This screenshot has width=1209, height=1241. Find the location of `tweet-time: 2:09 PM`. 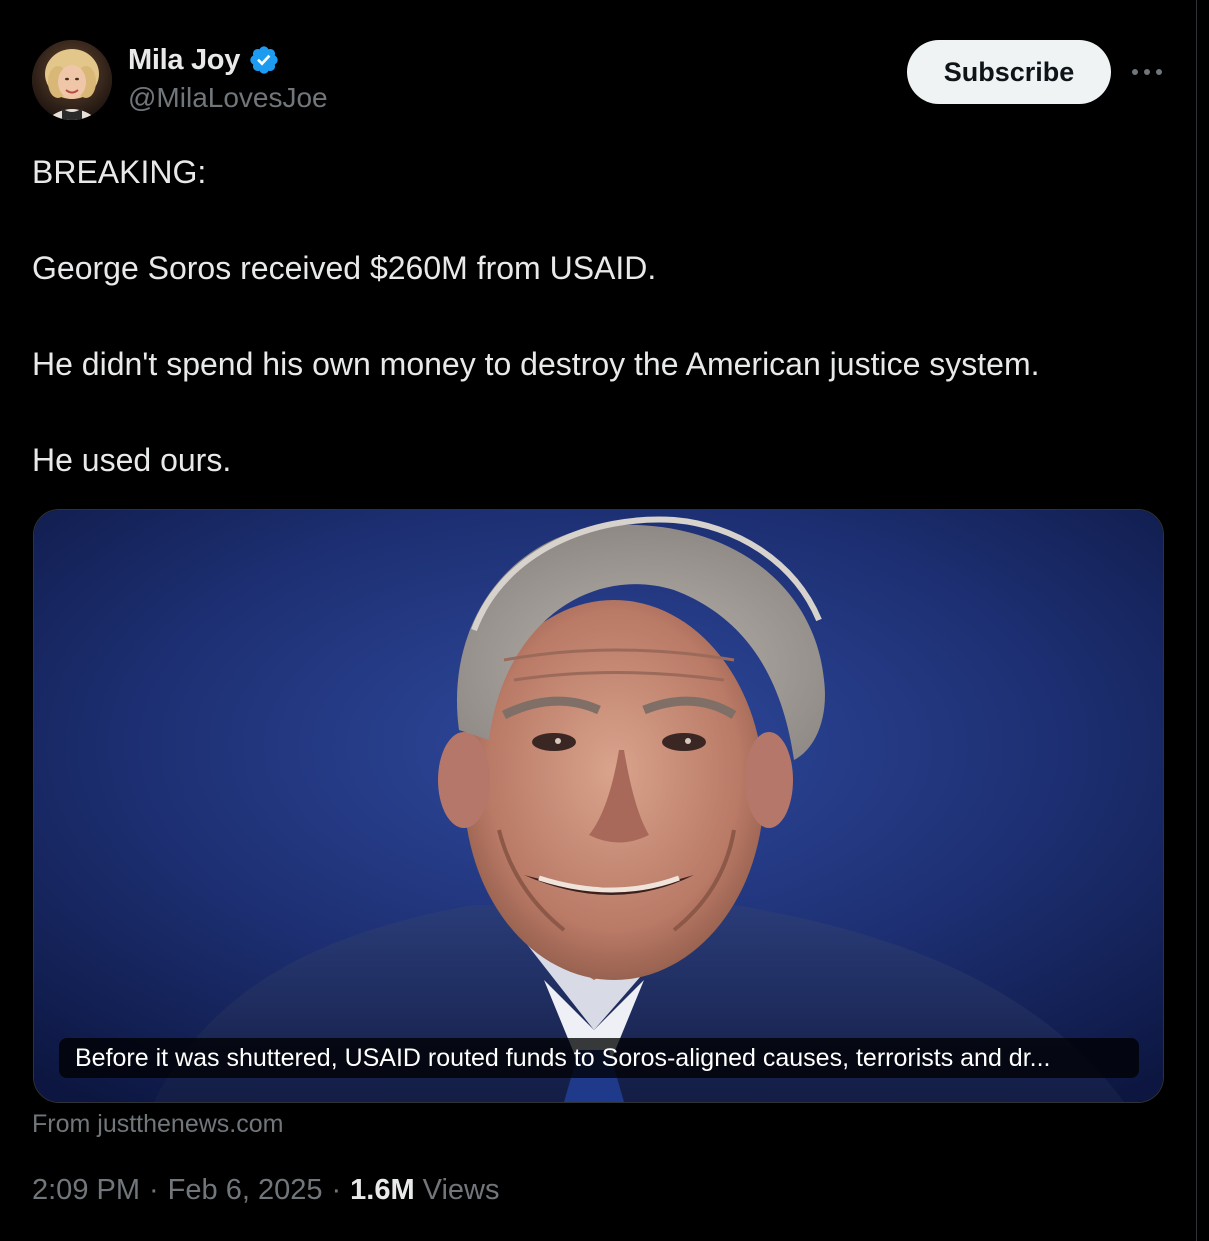

tweet-time: 2:09 PM is located at coordinates (86, 1190).